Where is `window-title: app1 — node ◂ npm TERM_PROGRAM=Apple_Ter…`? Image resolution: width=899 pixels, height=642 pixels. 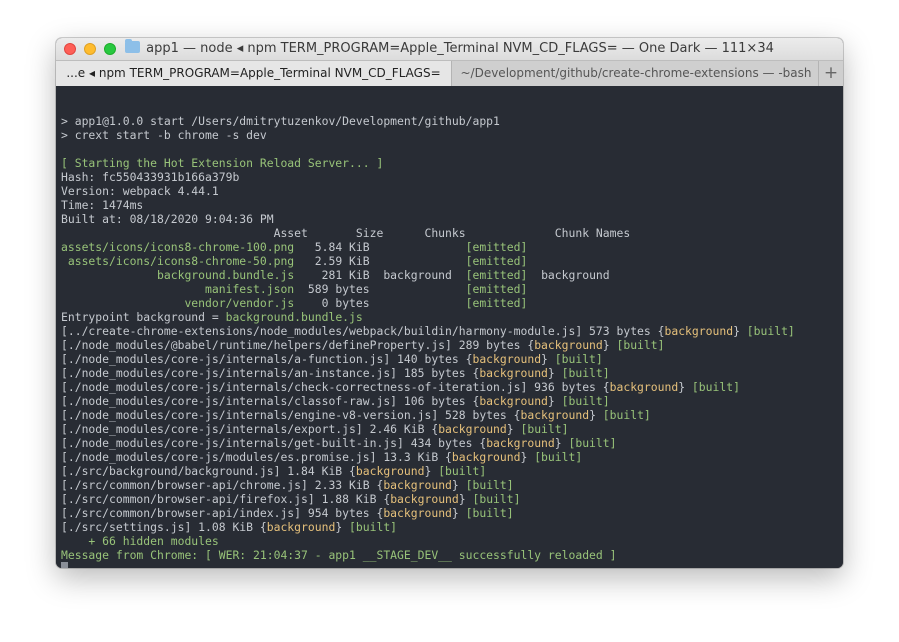
window-title: app1 — node ◂ npm TERM_PROGRAM=Apple_Ter… is located at coordinates (449, 47).